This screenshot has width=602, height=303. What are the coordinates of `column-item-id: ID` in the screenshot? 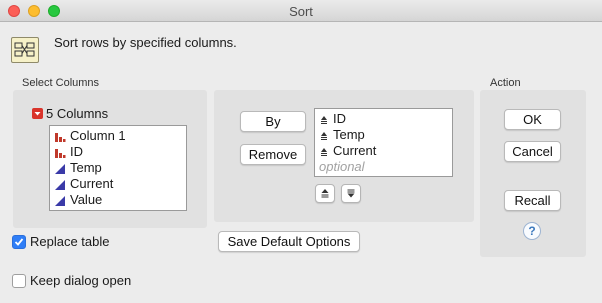 It's located at (68, 152).